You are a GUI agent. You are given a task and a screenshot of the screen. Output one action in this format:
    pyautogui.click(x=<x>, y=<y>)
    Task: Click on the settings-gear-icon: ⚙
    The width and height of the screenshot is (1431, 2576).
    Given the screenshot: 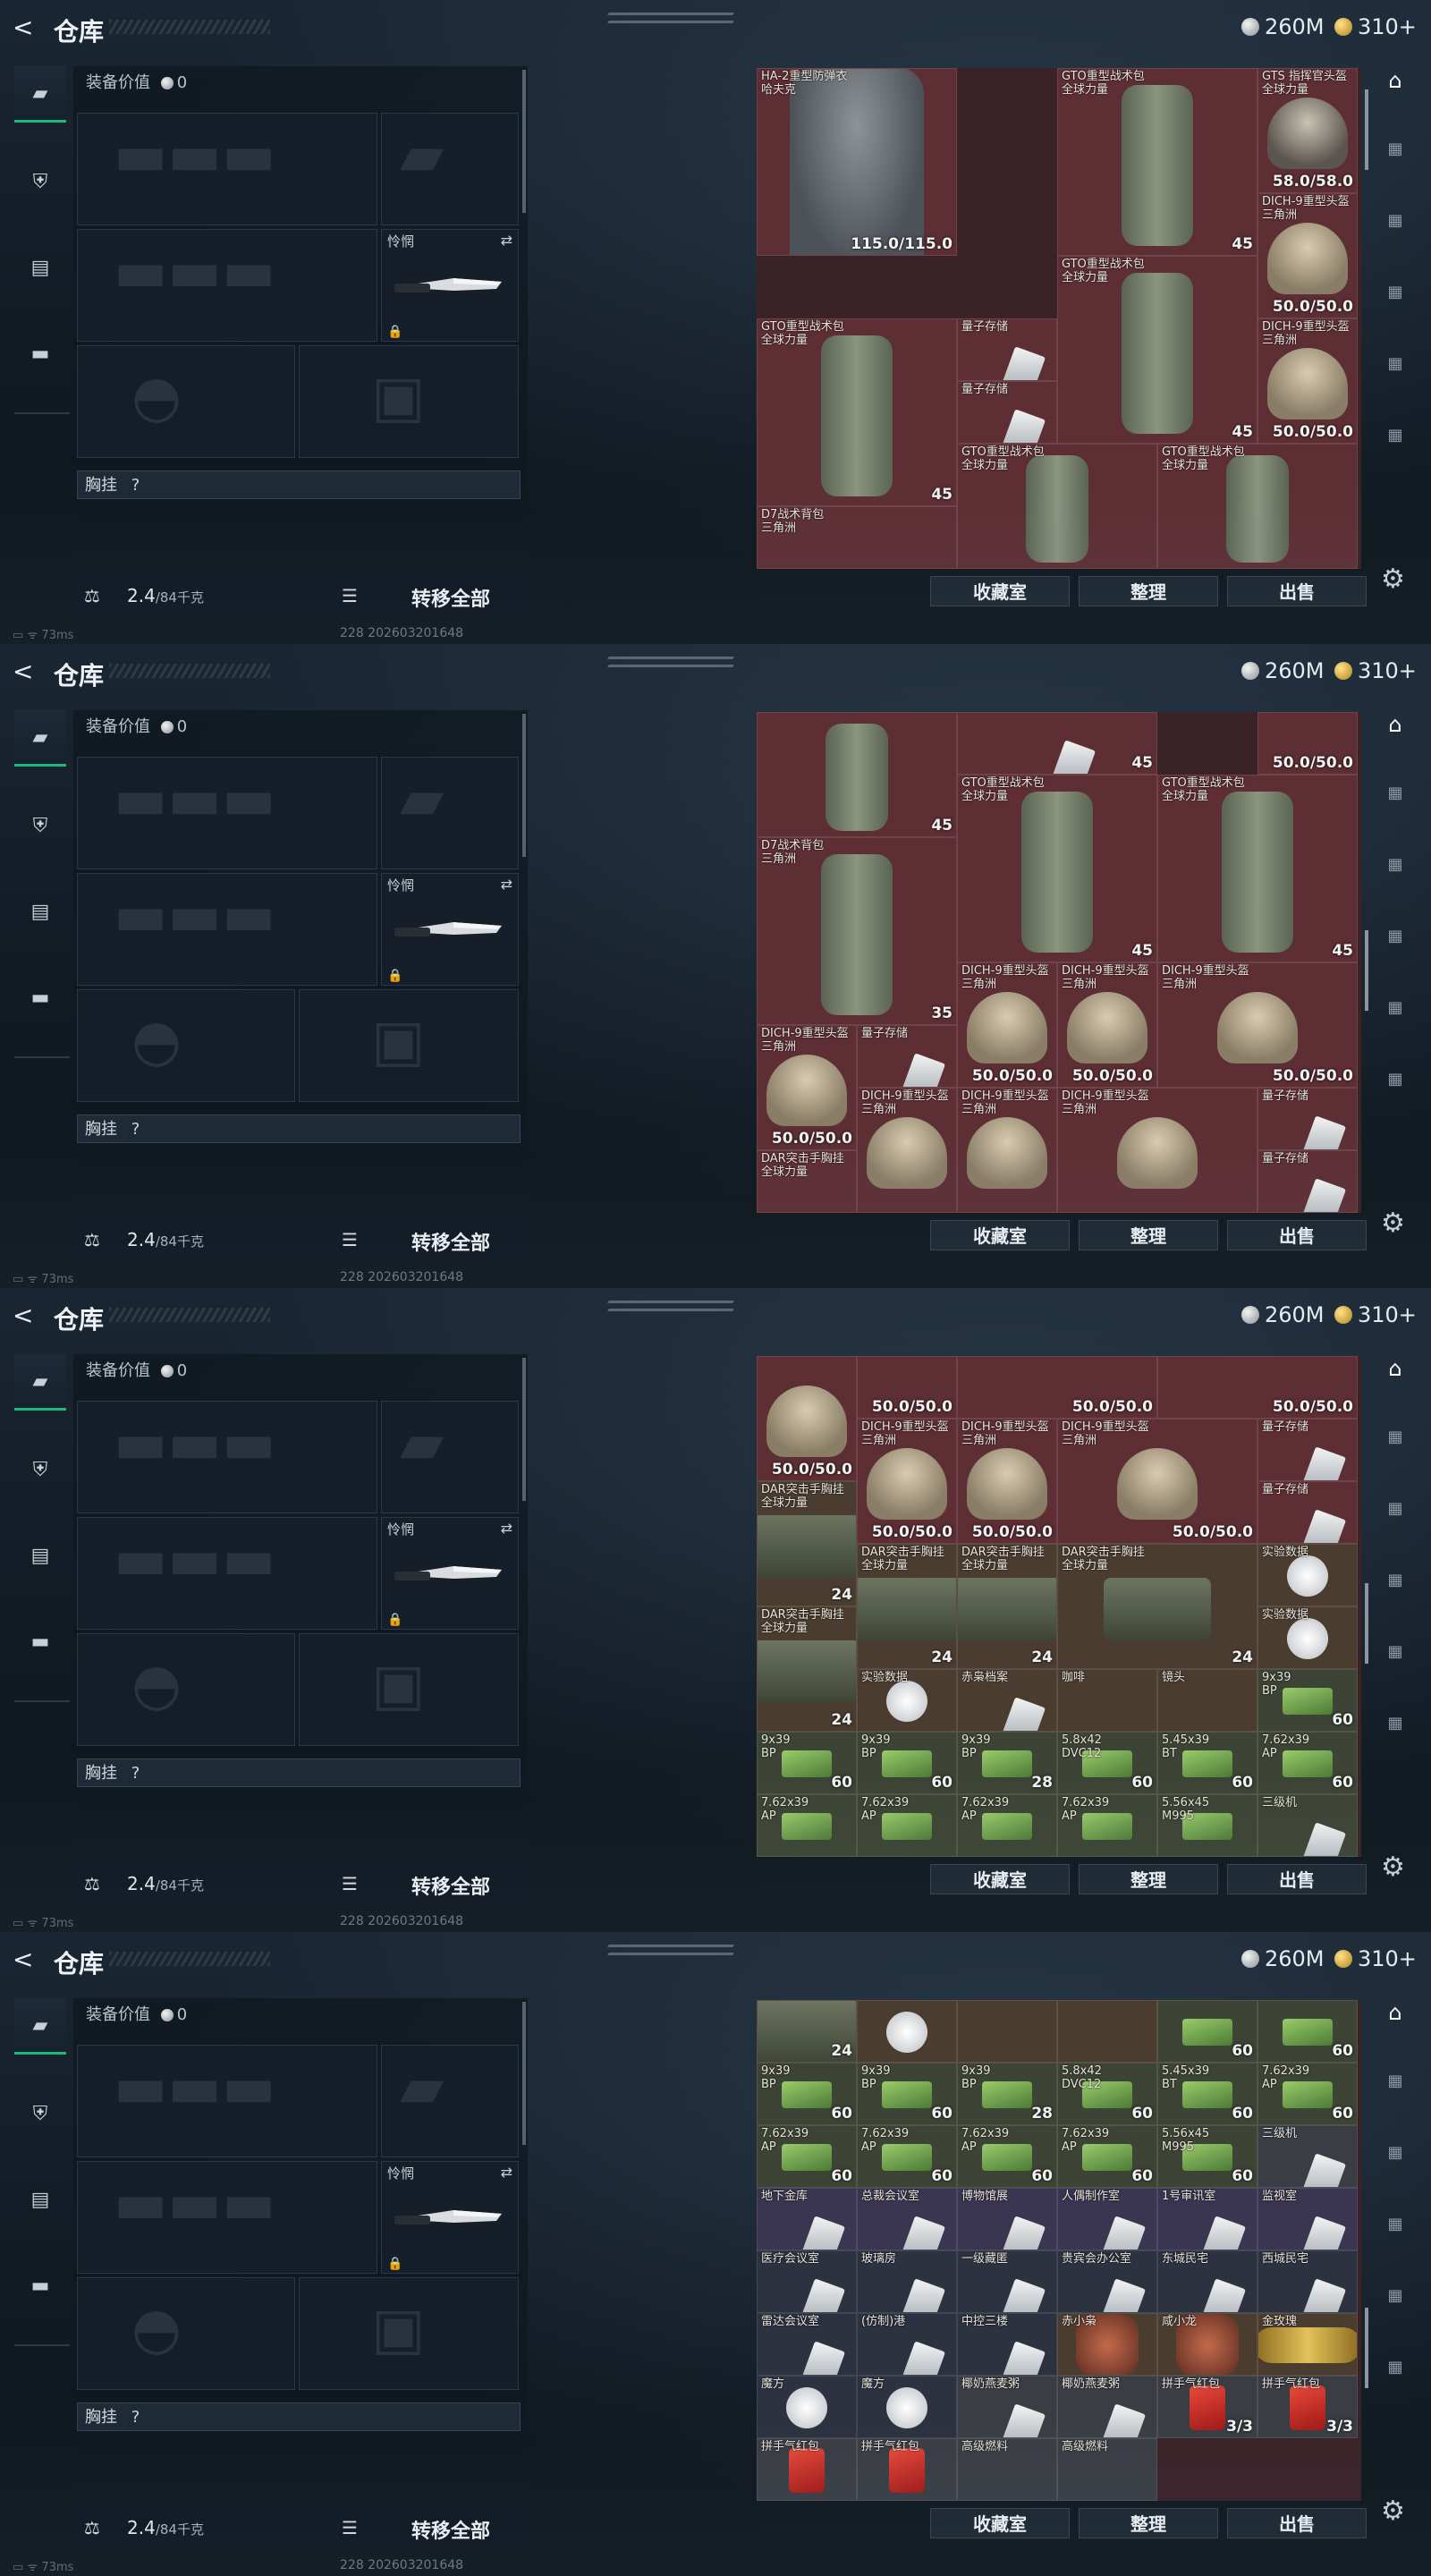 What is the action you would take?
    pyautogui.click(x=1393, y=1223)
    